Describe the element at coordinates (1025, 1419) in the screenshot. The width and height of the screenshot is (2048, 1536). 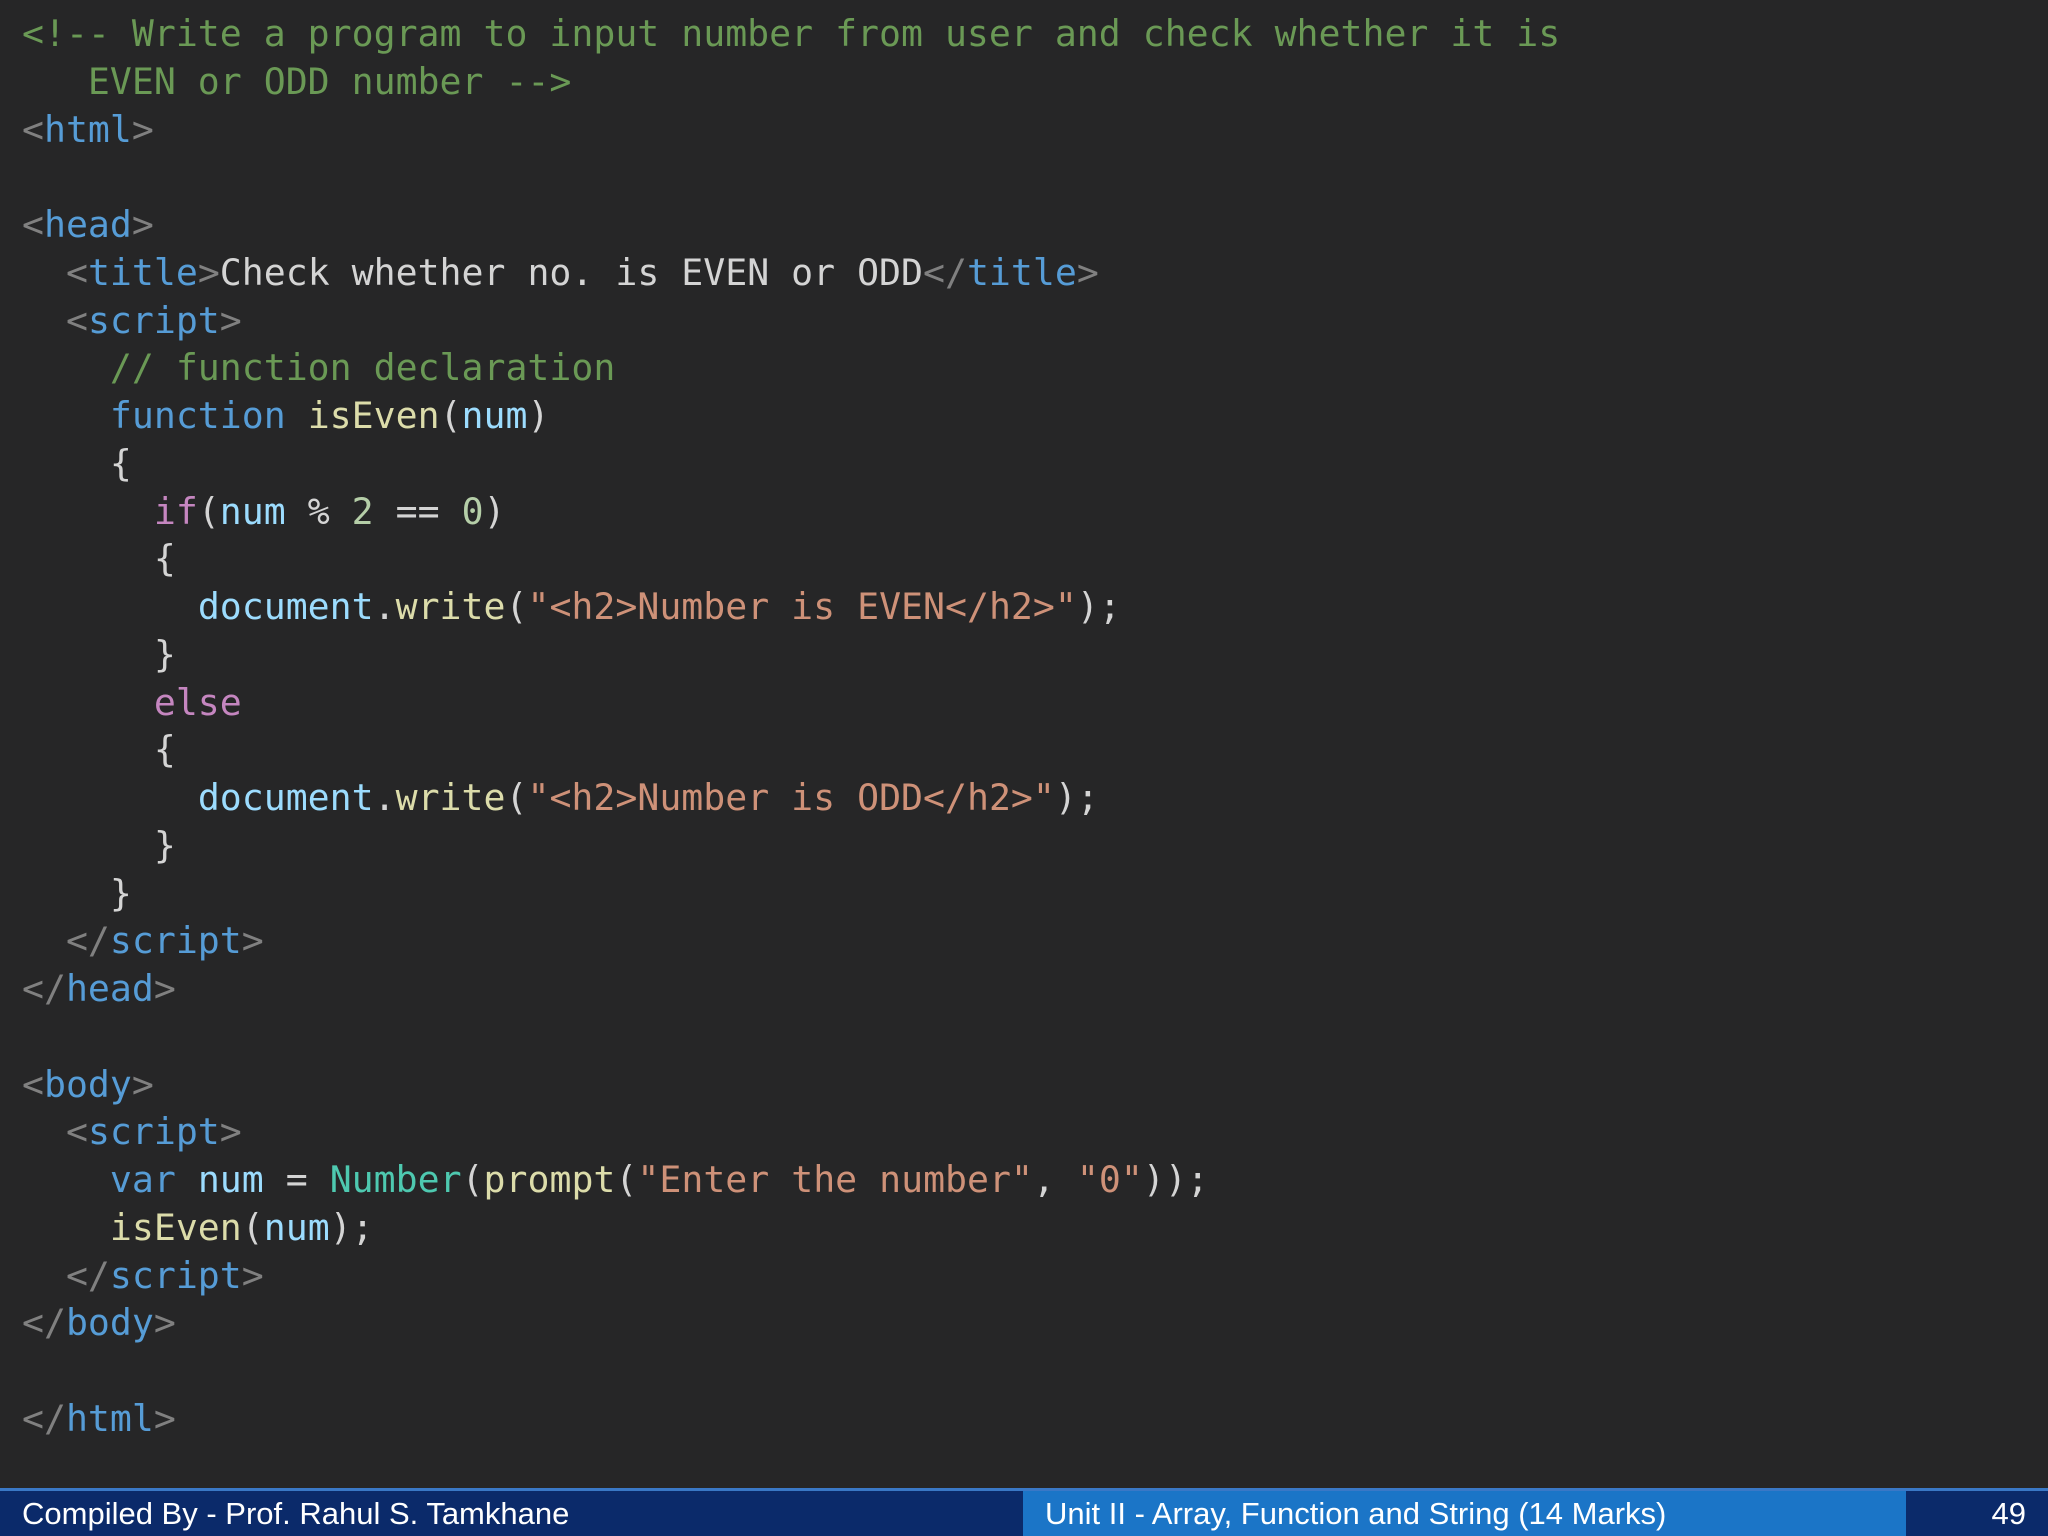
I see `code-line: </html>` at that location.